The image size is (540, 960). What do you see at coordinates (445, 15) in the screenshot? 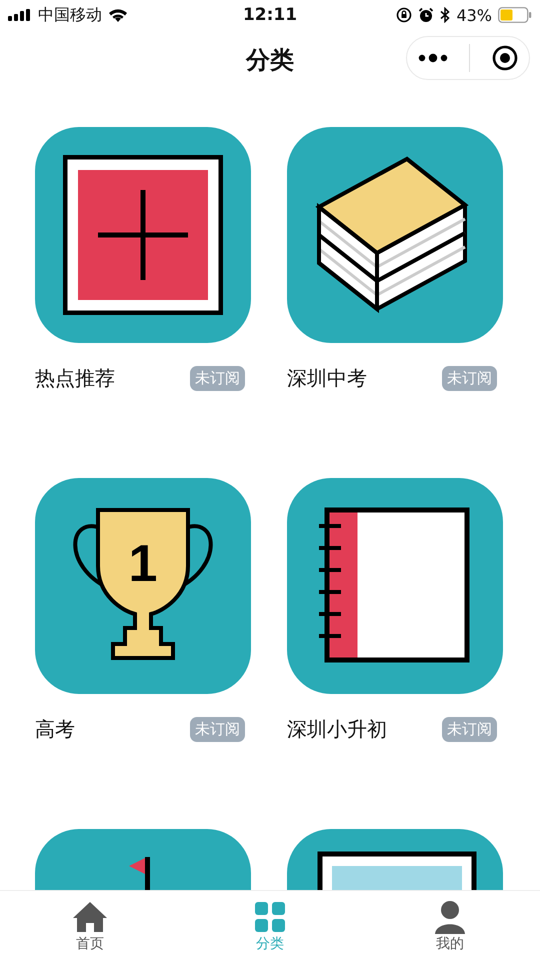
I see `bluetooth-icon` at bounding box center [445, 15].